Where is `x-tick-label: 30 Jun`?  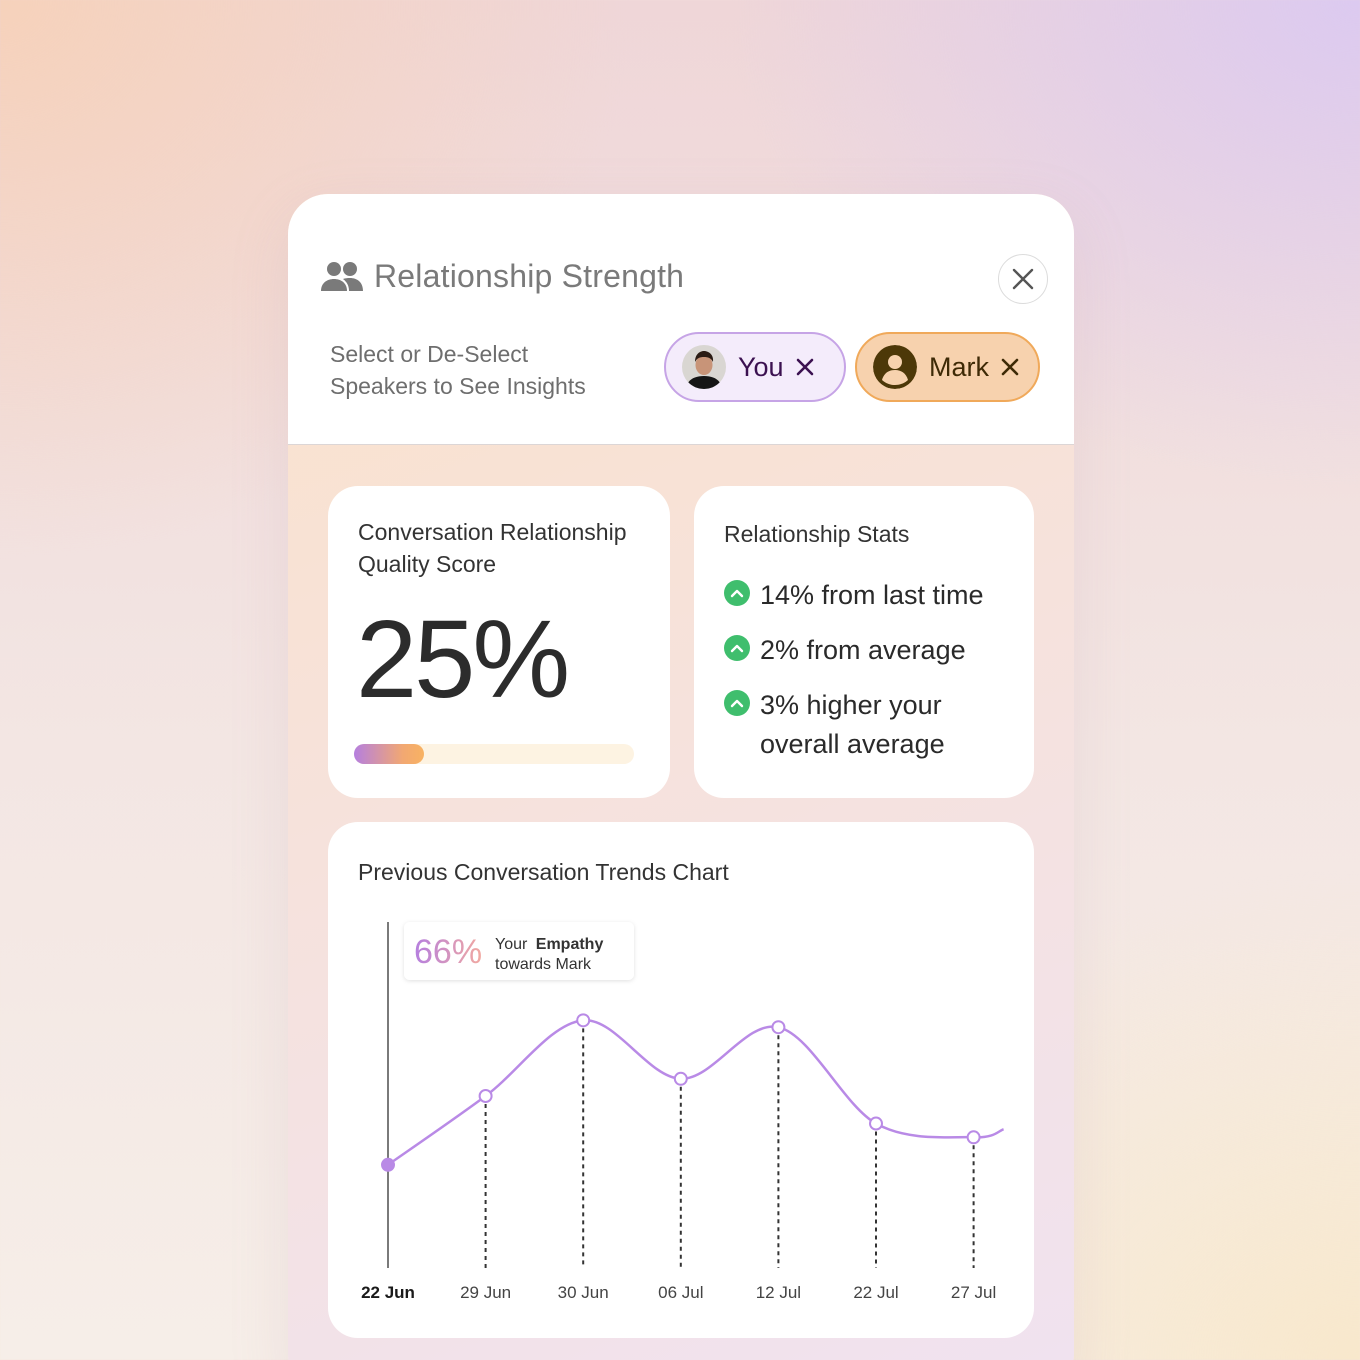 x-tick-label: 30 Jun is located at coordinates (583, 1292).